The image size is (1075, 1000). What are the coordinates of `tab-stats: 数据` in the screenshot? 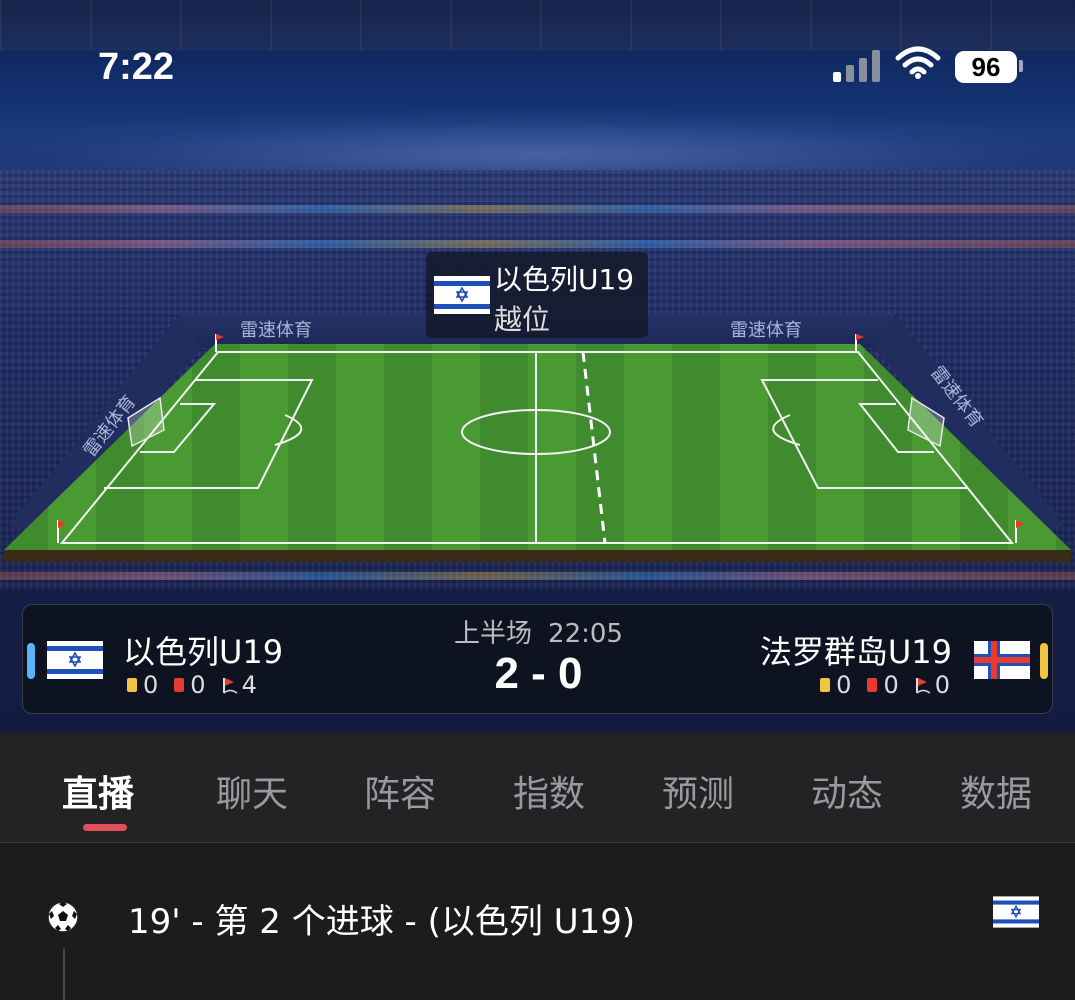 It's located at (996, 791).